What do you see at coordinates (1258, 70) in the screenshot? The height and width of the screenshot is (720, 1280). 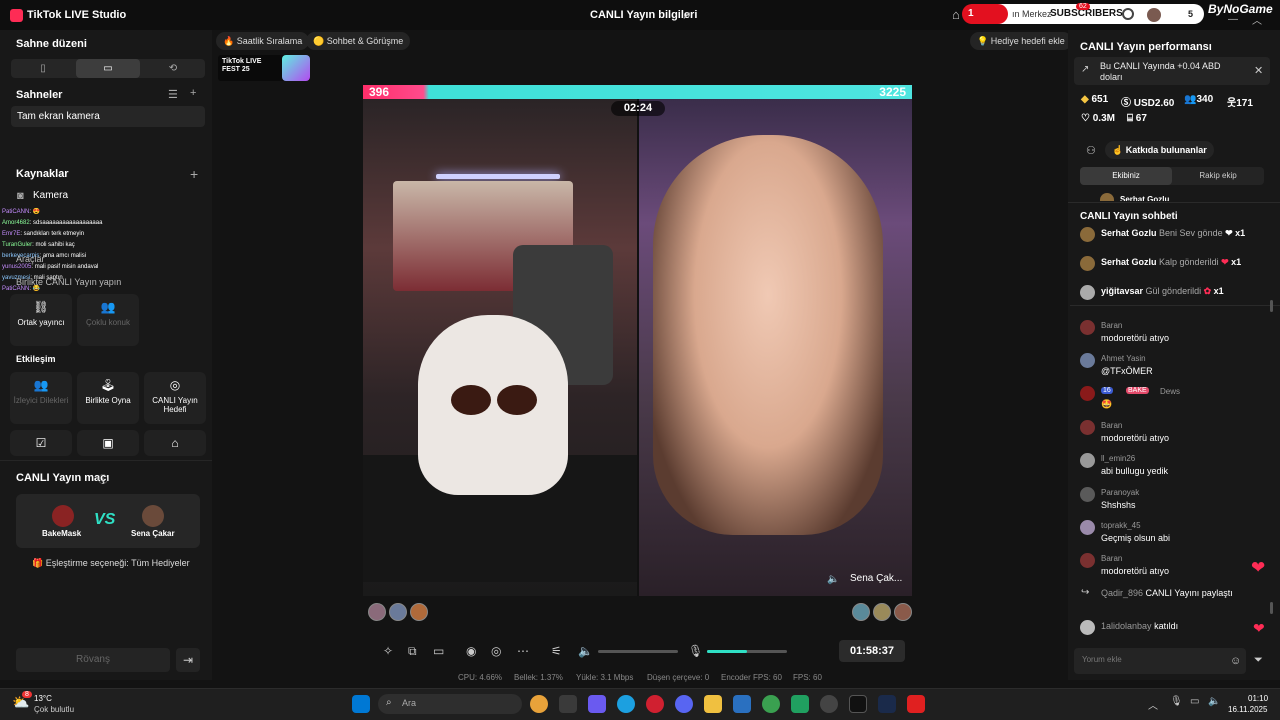 I see `close-icon: ✕` at bounding box center [1258, 70].